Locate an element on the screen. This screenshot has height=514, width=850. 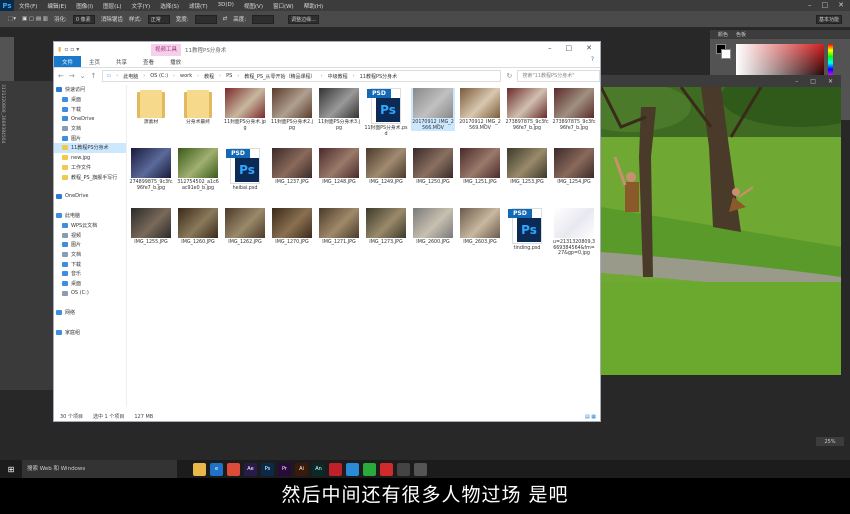
file-item: IMG_2600.JPG is located at coordinates (433, 227).